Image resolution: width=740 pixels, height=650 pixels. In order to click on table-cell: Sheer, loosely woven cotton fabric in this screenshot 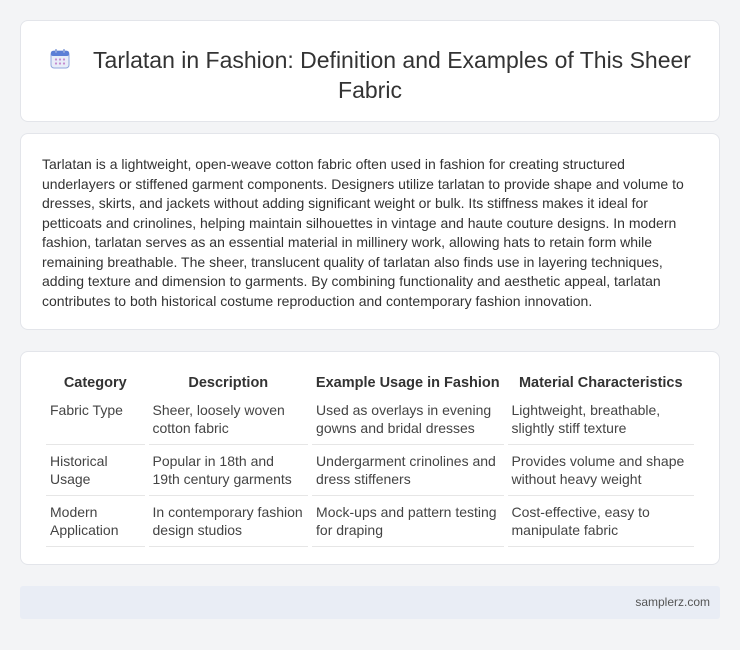, I will do `click(228, 419)`.